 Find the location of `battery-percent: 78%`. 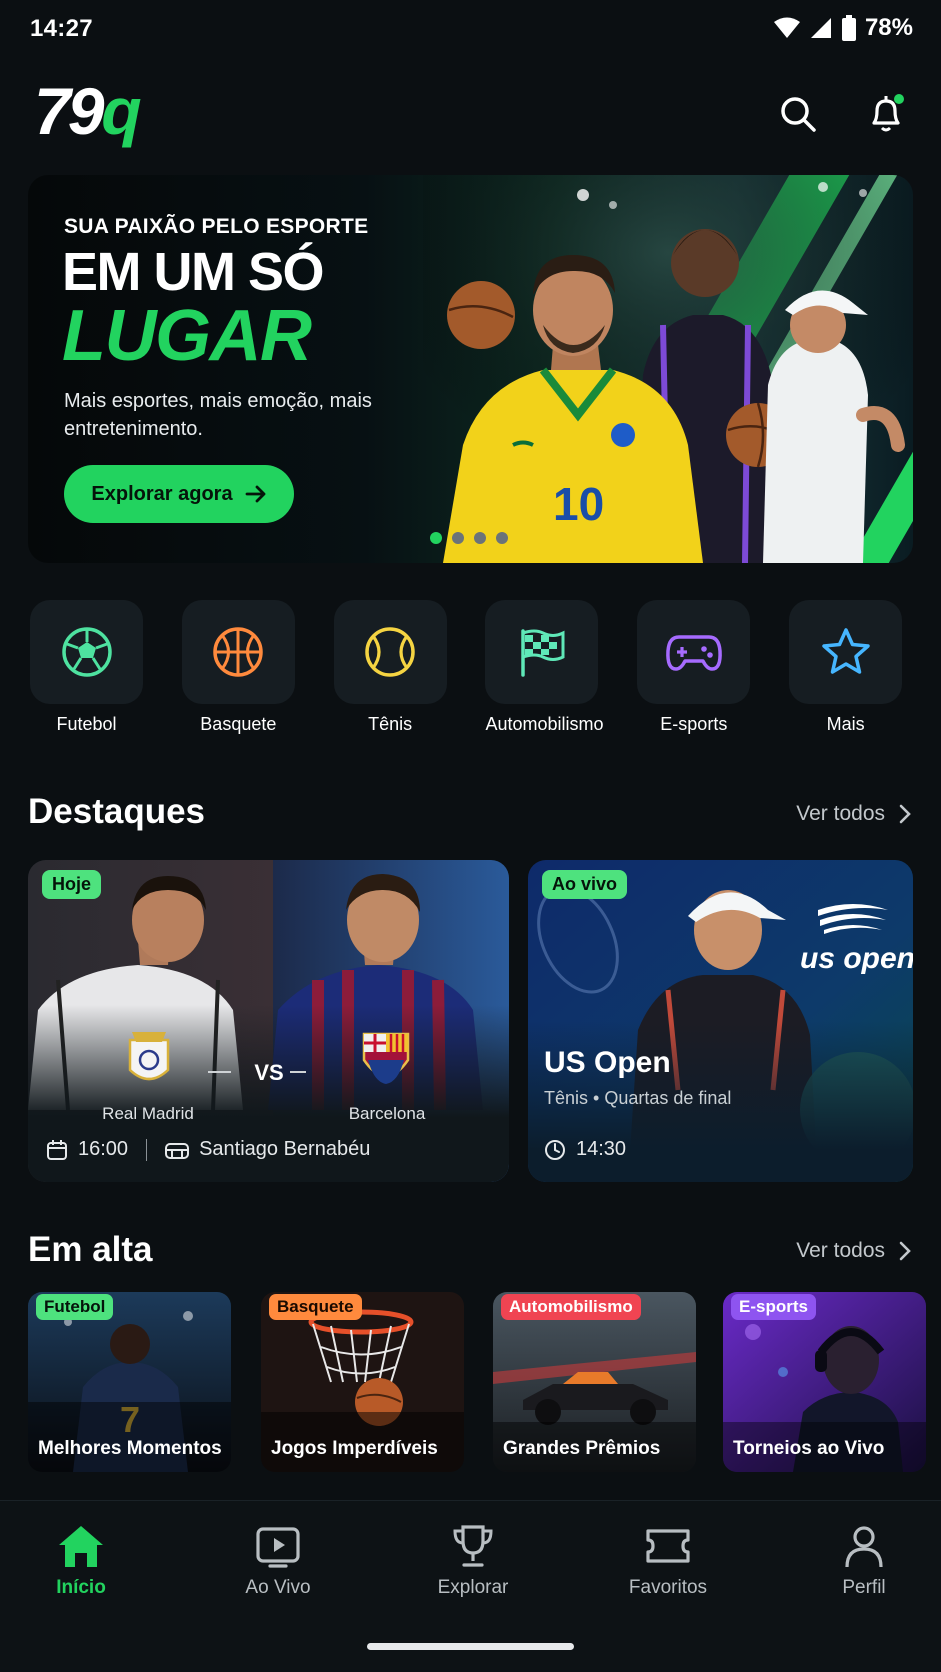

battery-percent: 78% is located at coordinates (888, 27).